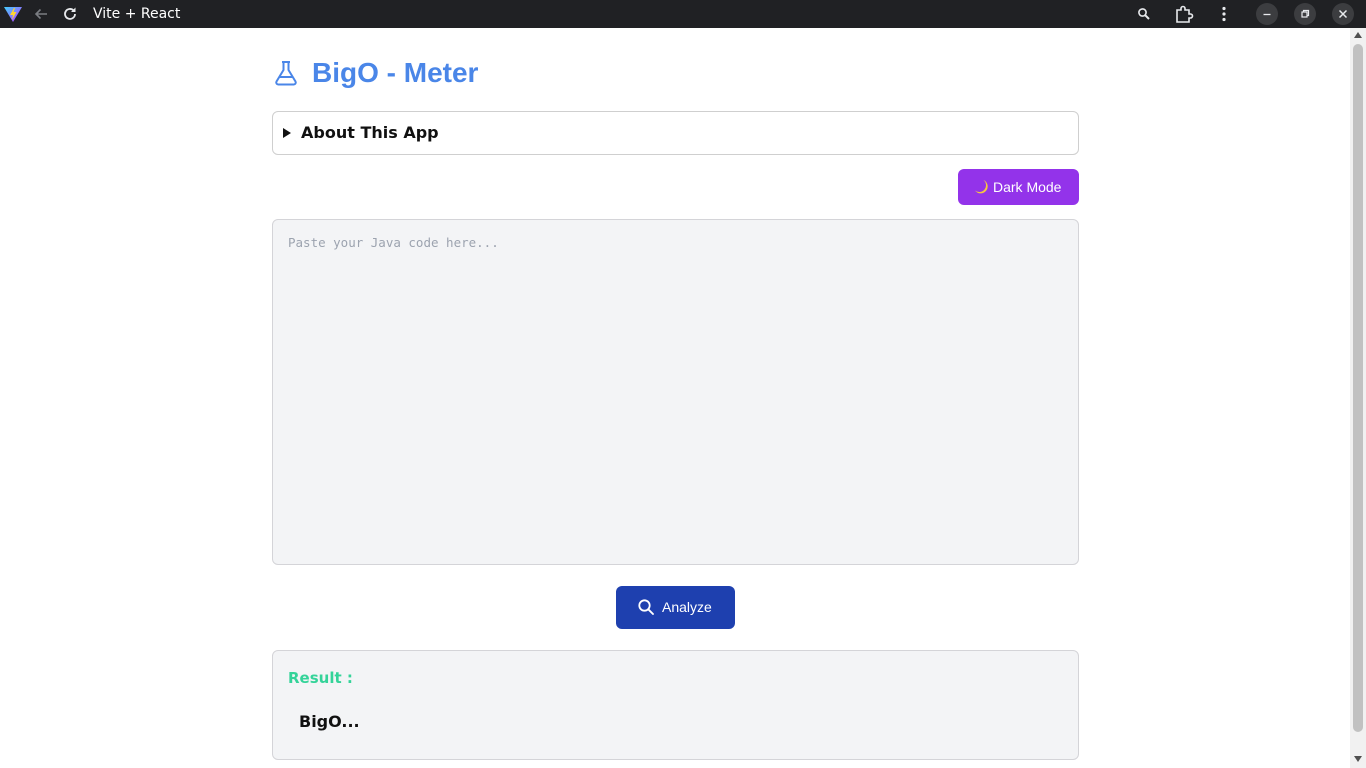 The width and height of the screenshot is (1366, 768). What do you see at coordinates (1144, 14) in the screenshot?
I see `zoom-icon` at bounding box center [1144, 14].